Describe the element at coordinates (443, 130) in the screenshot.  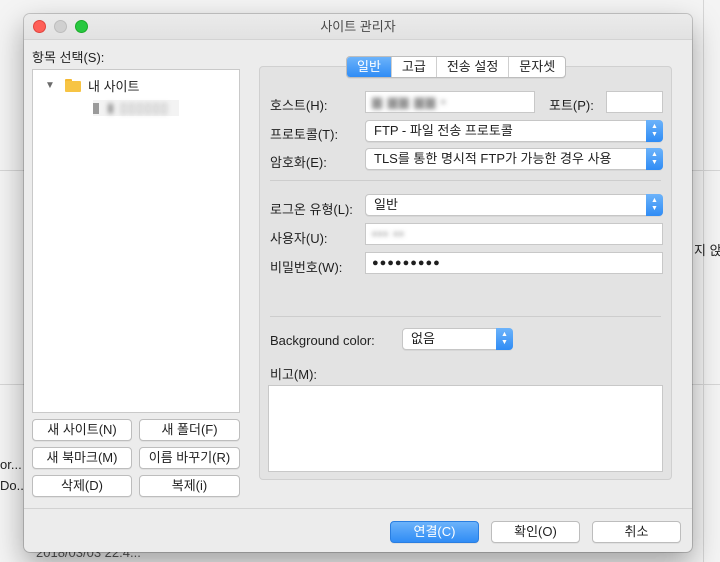
I see `protocol-value: FTP - 파일 전송 프로토콜` at that location.